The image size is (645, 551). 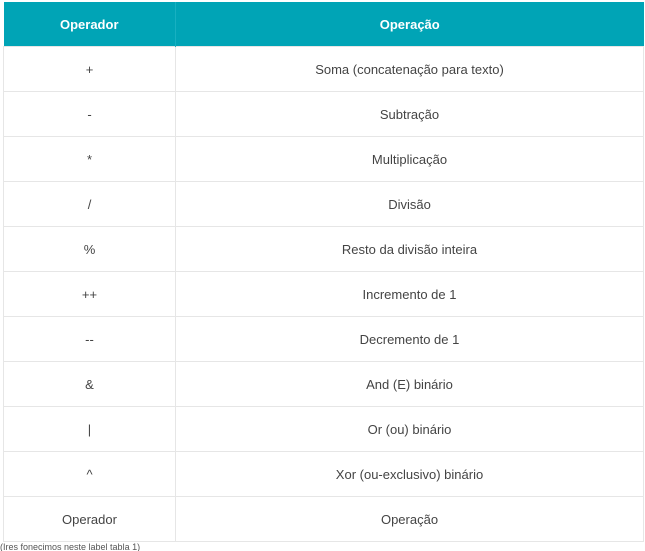 I want to click on table-caption: (Ires fonecimos neste label tabla 1), so click(x=70, y=546).